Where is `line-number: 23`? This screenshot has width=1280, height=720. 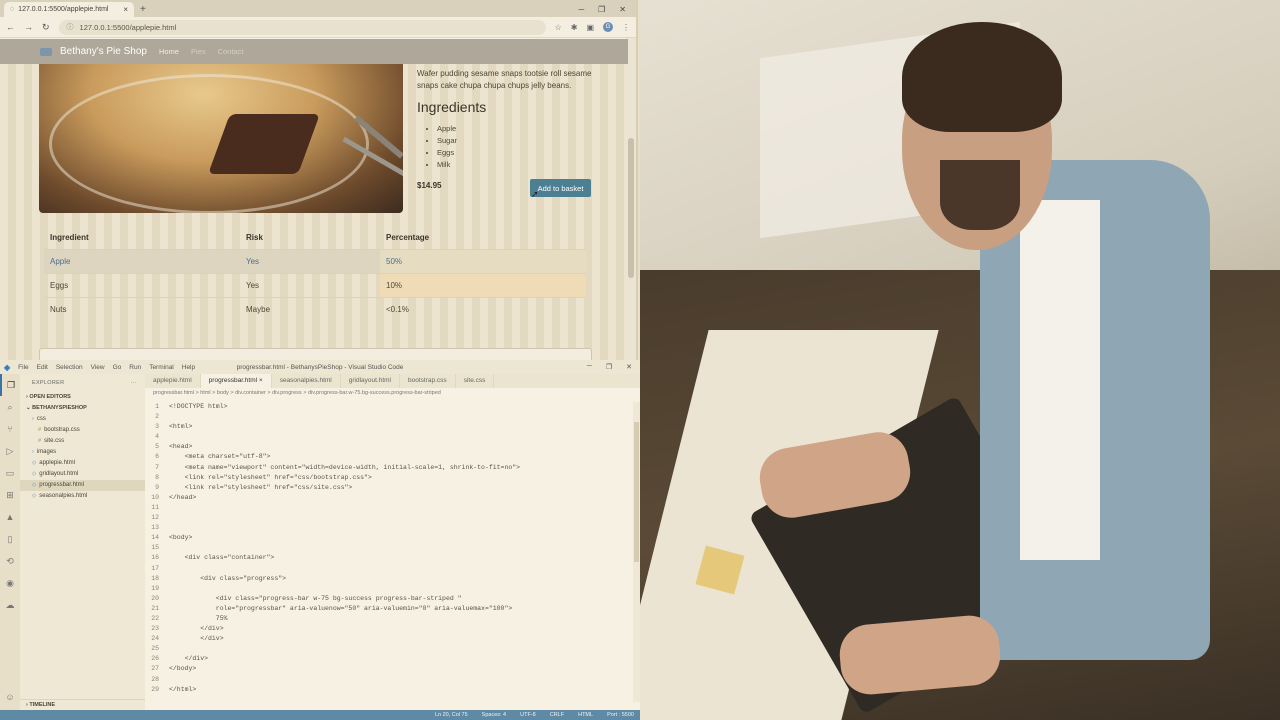
line-number: 23 is located at coordinates (155, 629).